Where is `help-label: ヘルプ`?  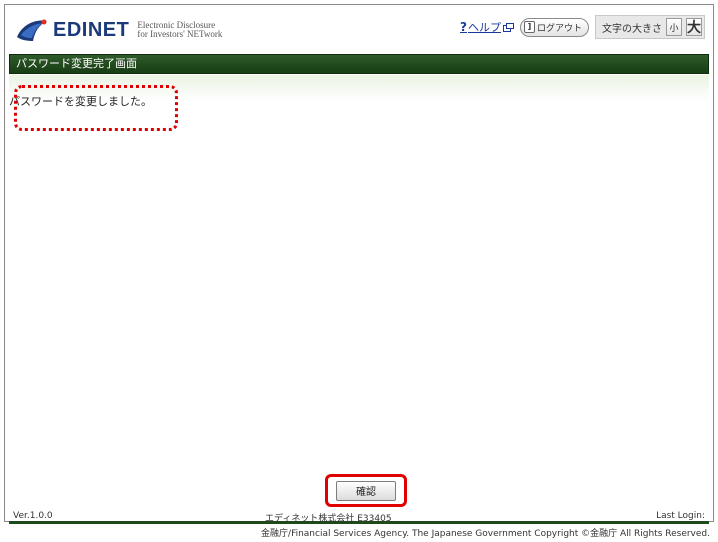
help-label: ヘルプ is located at coordinates (484, 27).